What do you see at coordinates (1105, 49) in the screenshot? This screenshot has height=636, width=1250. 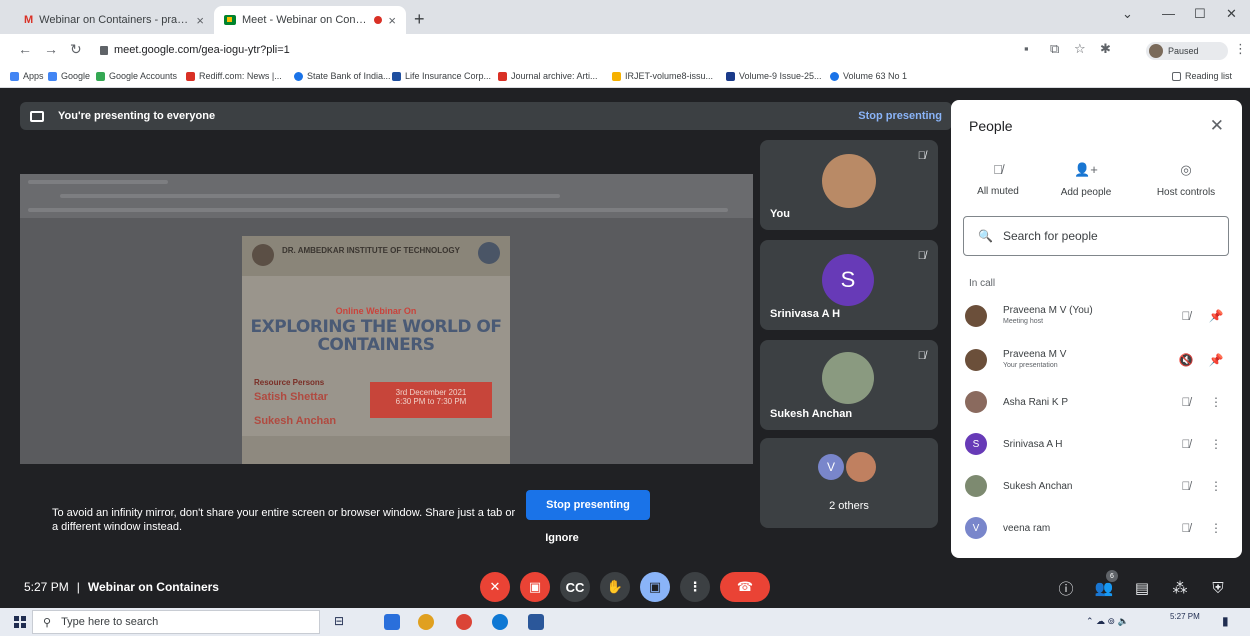 I see `extensions-icon: ✱` at bounding box center [1105, 49].